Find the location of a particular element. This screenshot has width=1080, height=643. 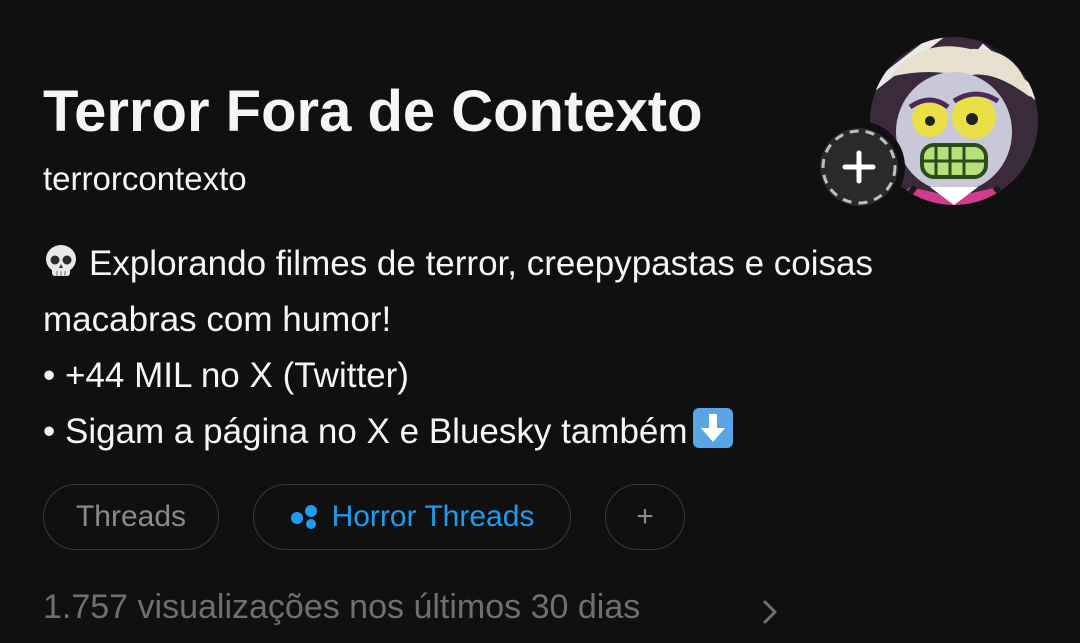

bio-line-4: • Sigam a página no X e Bluesky também is located at coordinates (523, 432).